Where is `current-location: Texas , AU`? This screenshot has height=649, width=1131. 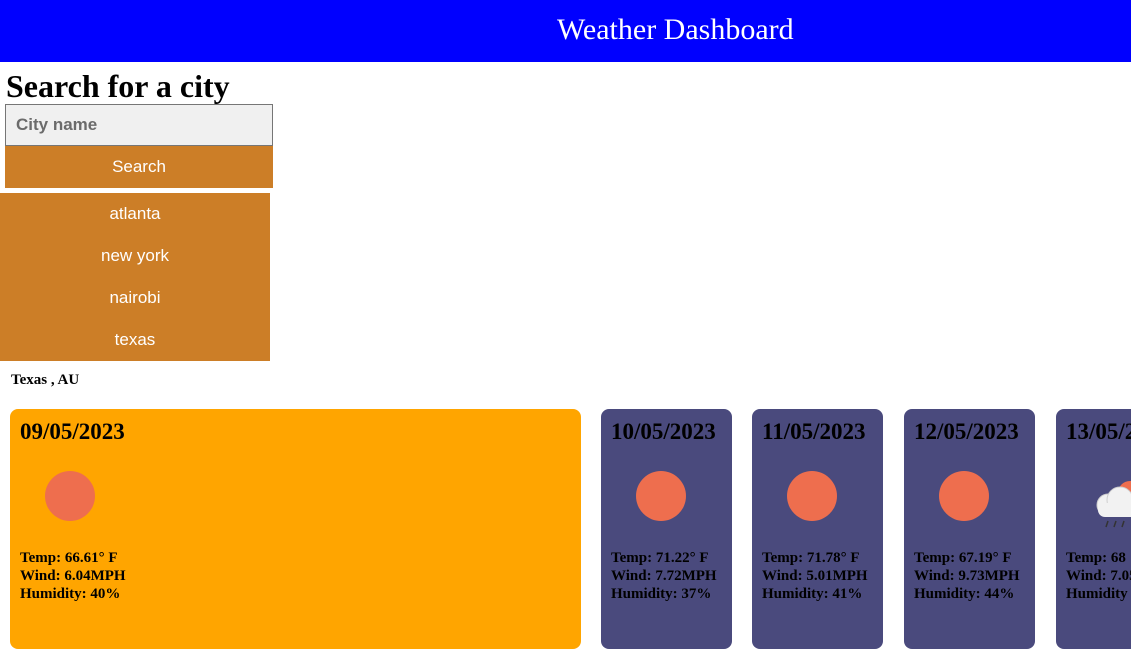
current-location: Texas , AU is located at coordinates (45, 380).